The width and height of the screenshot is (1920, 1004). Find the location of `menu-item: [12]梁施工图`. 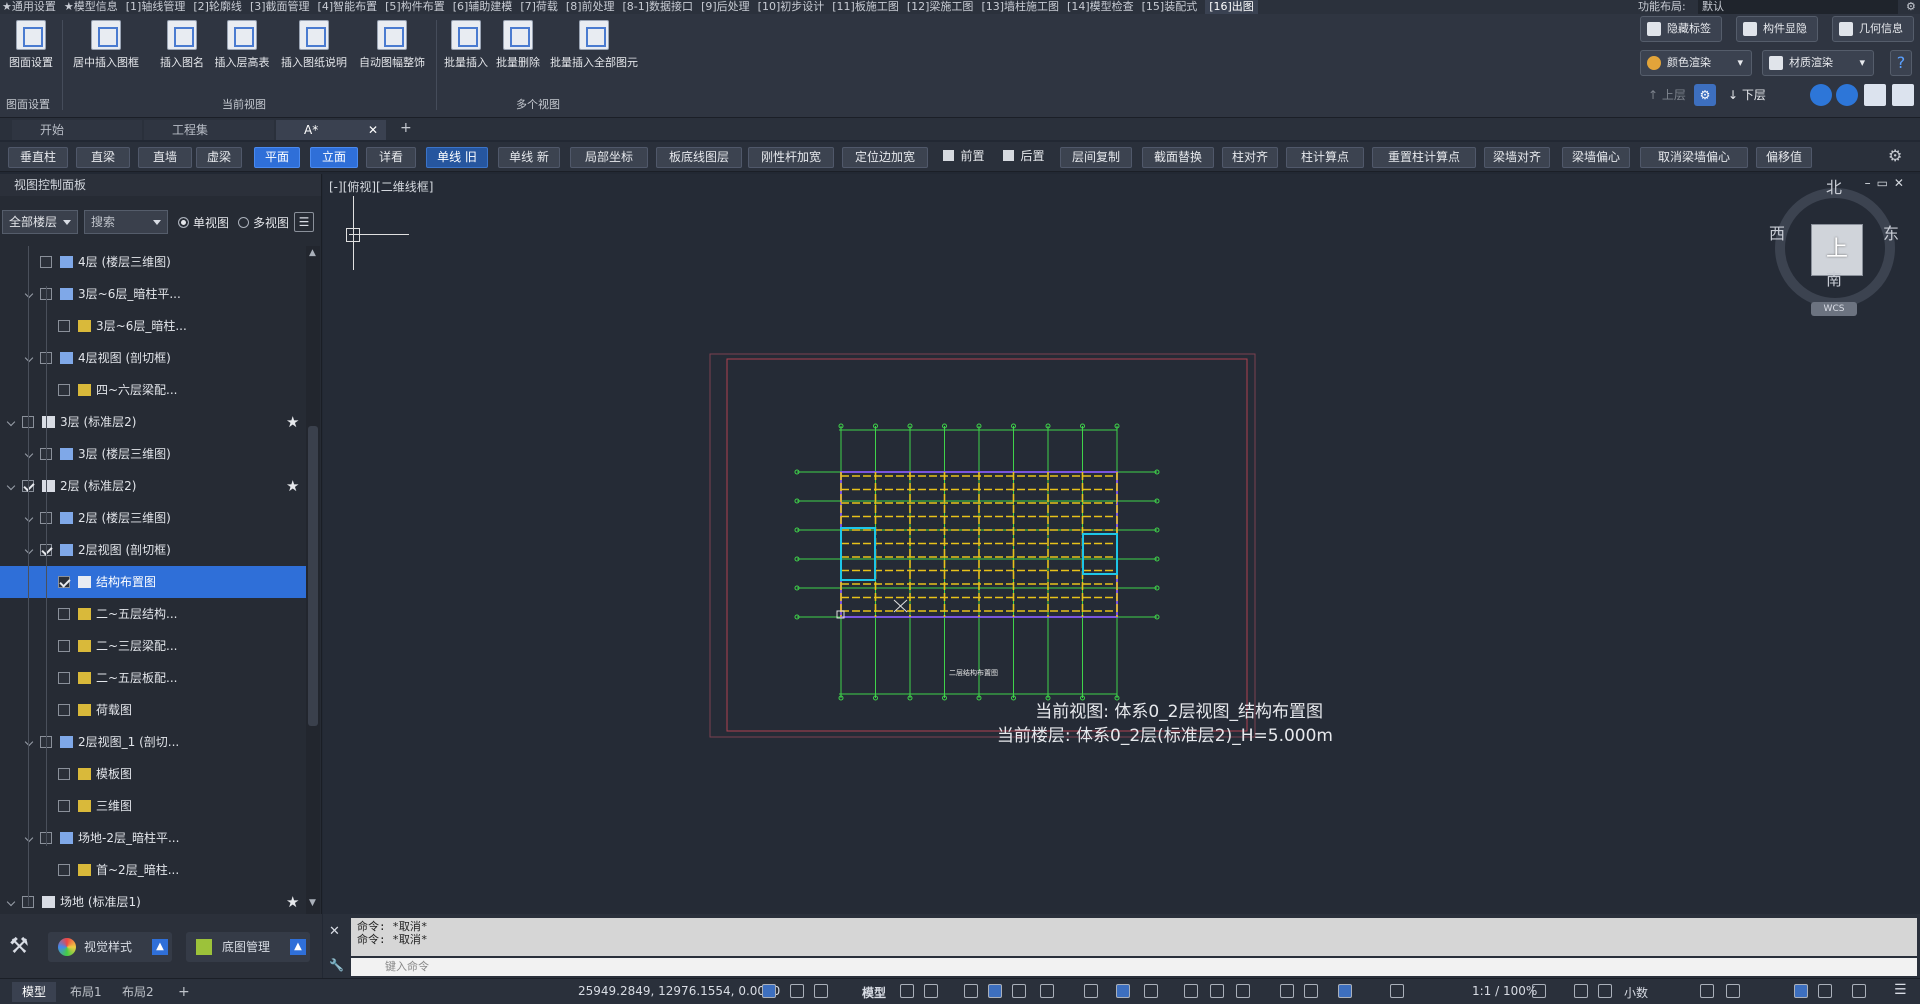

menu-item: [12]梁施工图 is located at coordinates (944, 7).